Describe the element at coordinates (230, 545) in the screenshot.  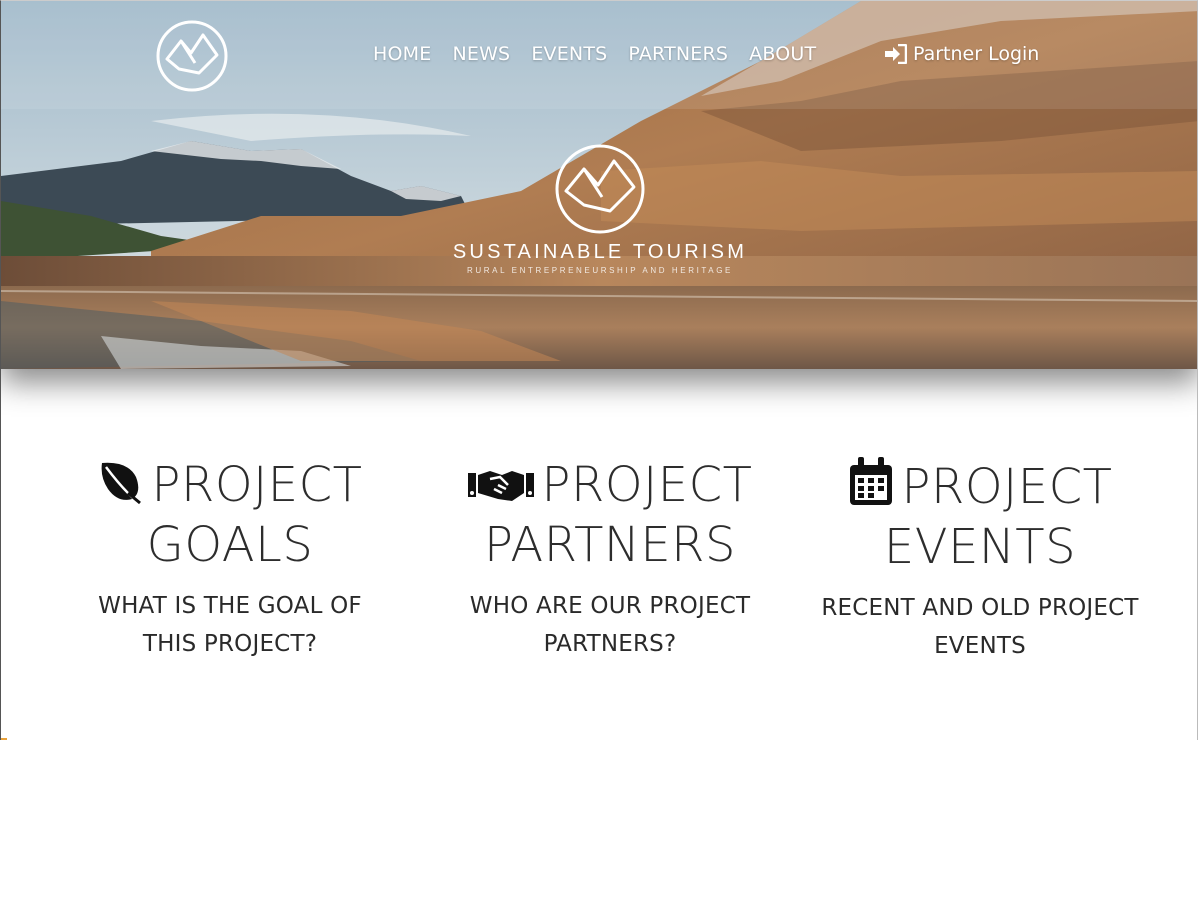
I see `feature-heading-line2: GOALS` at that location.